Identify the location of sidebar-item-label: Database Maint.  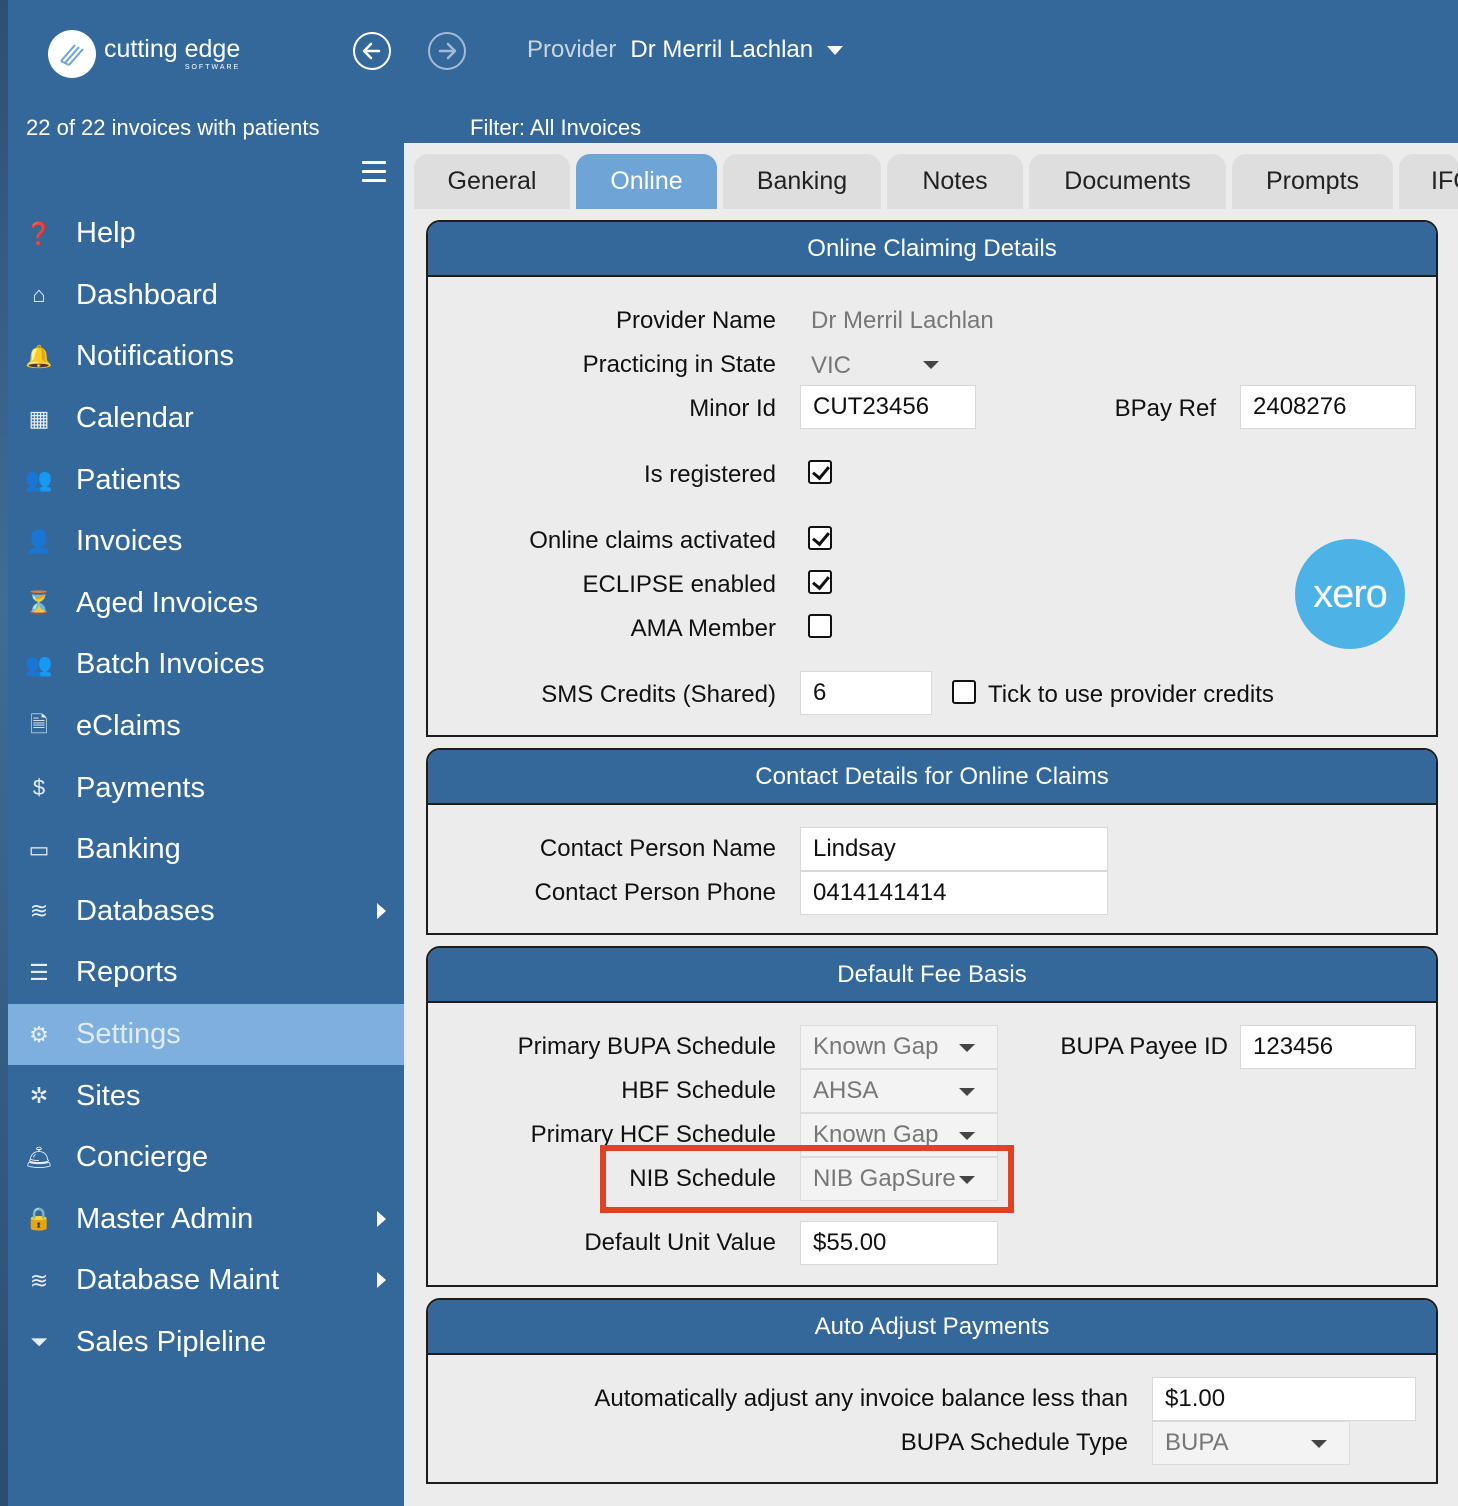
(178, 1280).